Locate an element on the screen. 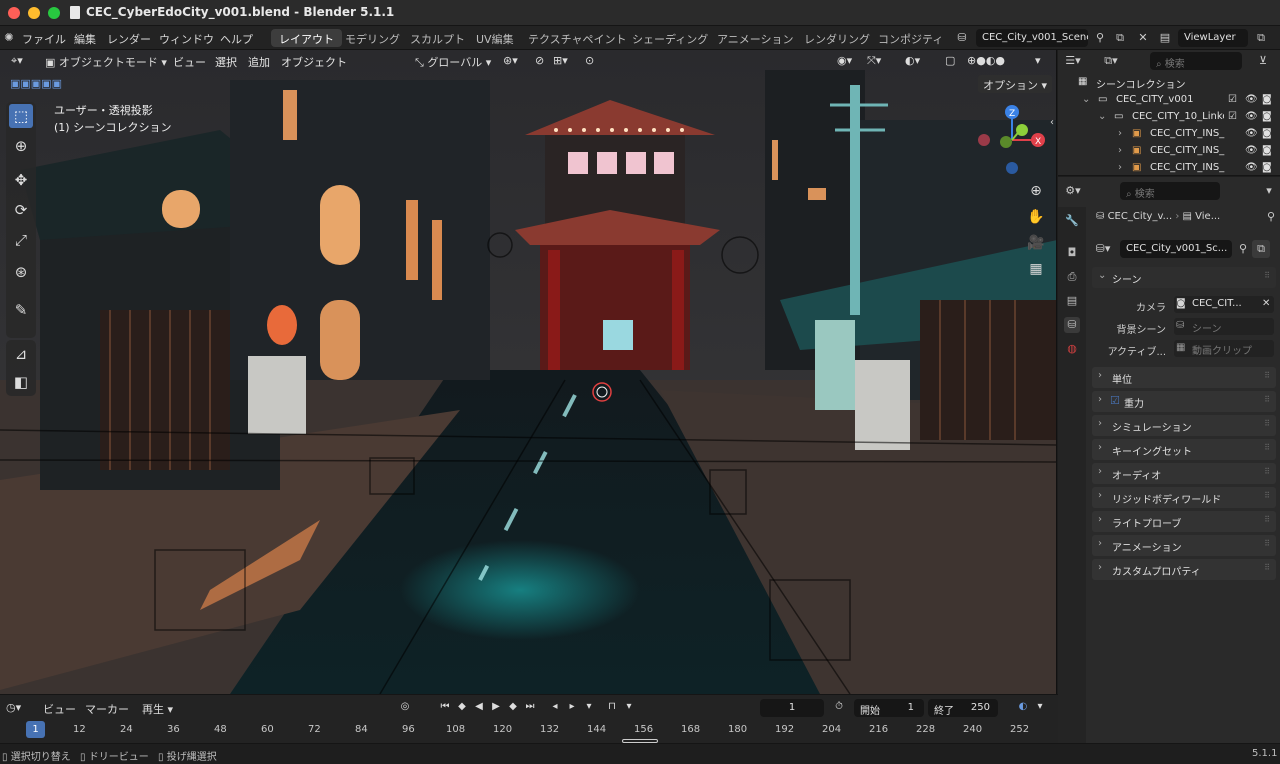  xray-icon: ▢ is located at coordinates (950, 61).